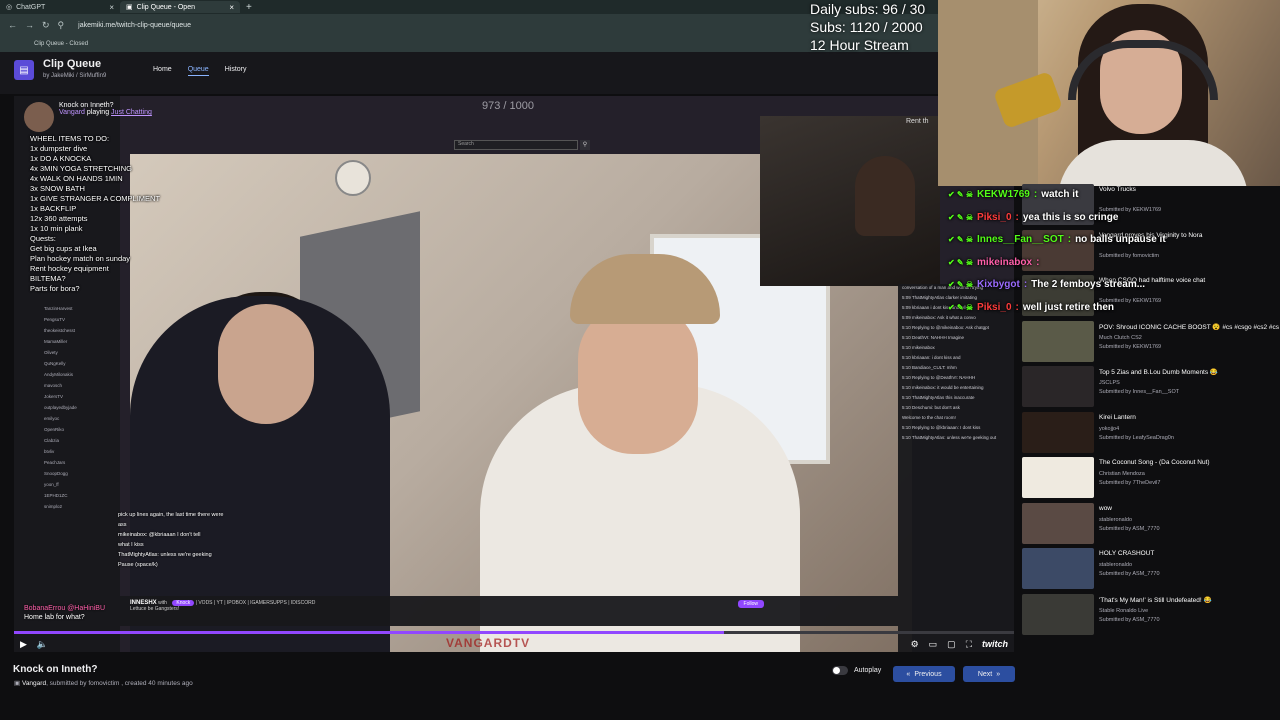 The height and width of the screenshot is (720, 1280). Describe the element at coordinates (75, 76) in the screenshot. I see `app-authors: by JakeMiki / SirMuffin9` at that location.